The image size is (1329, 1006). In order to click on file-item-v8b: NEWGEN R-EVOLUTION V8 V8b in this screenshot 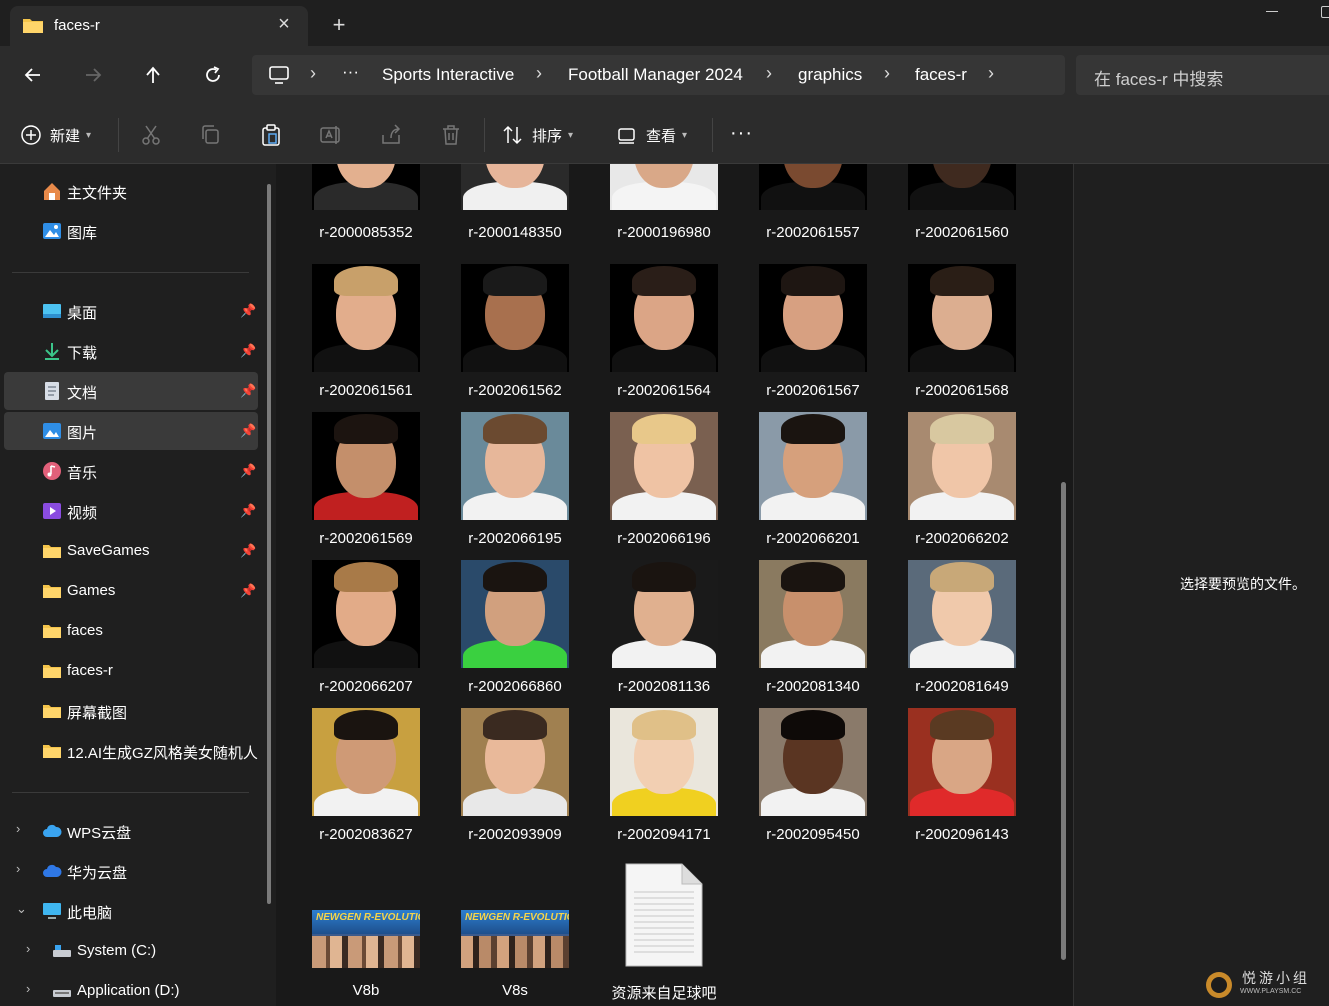, I will do `click(366, 938)`.